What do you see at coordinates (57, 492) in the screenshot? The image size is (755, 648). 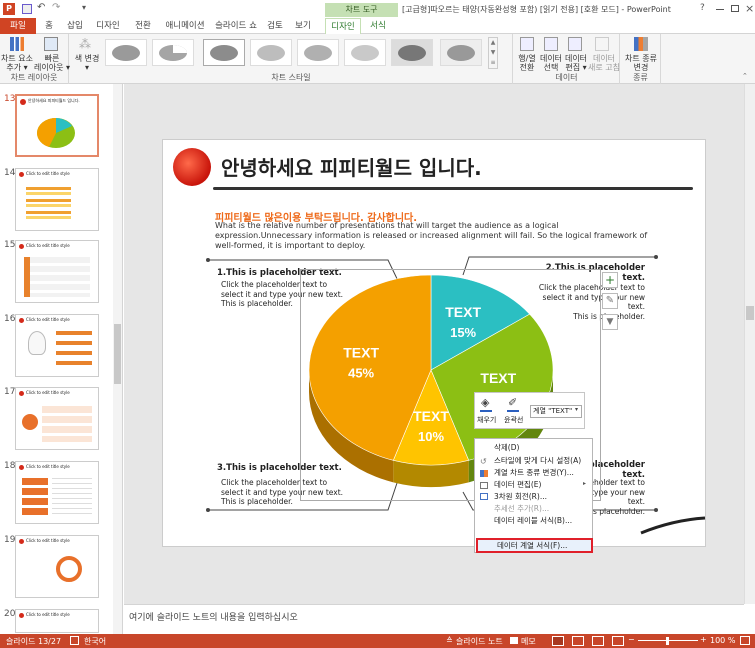 I see `slide-thumbnail-18: Click to edit title style` at bounding box center [57, 492].